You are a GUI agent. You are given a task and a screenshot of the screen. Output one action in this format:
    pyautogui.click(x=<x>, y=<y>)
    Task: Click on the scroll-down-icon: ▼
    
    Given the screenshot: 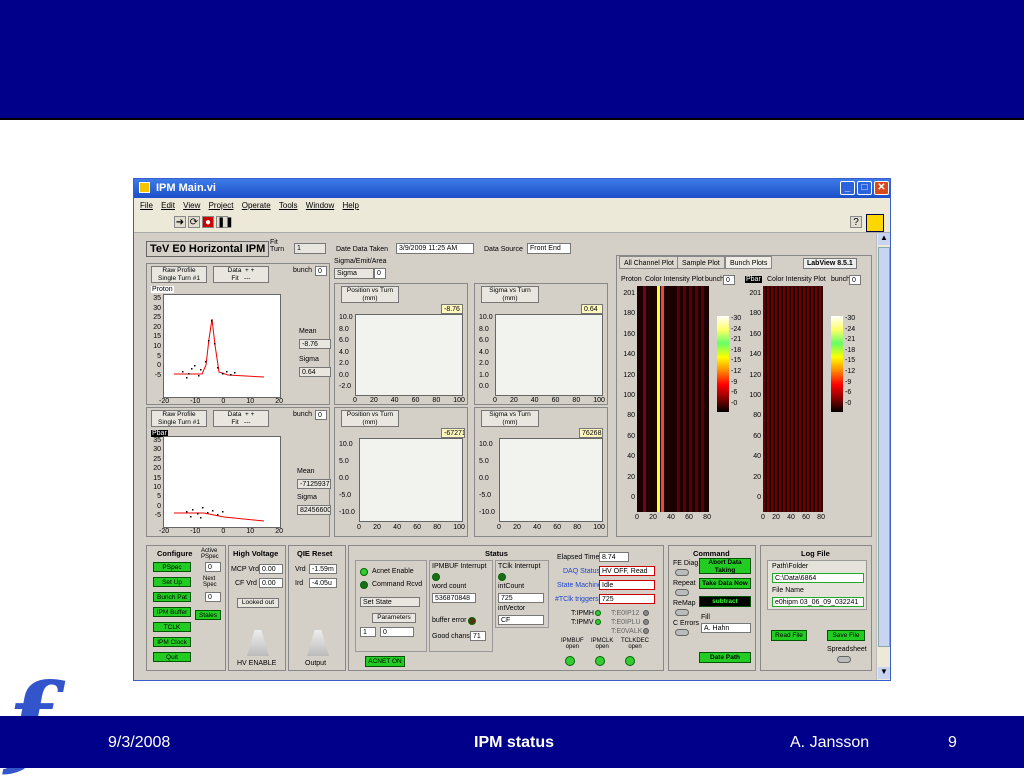 What is the action you would take?
    pyautogui.click(x=884, y=673)
    